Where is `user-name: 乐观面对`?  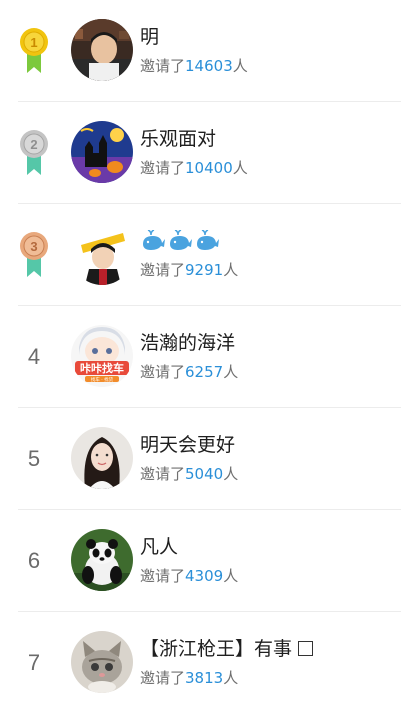
user-name: 乐观面对 is located at coordinates (178, 139).